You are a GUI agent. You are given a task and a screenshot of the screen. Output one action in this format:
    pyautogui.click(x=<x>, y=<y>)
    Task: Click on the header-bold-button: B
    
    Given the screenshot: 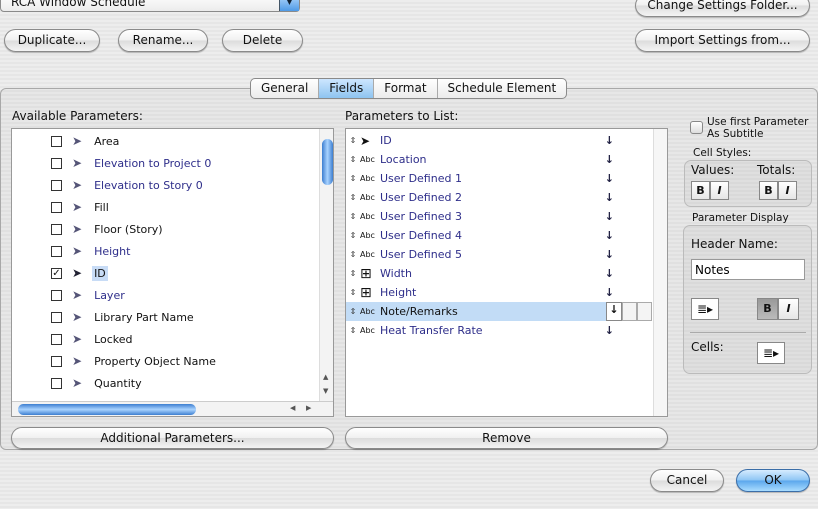 What is the action you would take?
    pyautogui.click(x=767, y=309)
    